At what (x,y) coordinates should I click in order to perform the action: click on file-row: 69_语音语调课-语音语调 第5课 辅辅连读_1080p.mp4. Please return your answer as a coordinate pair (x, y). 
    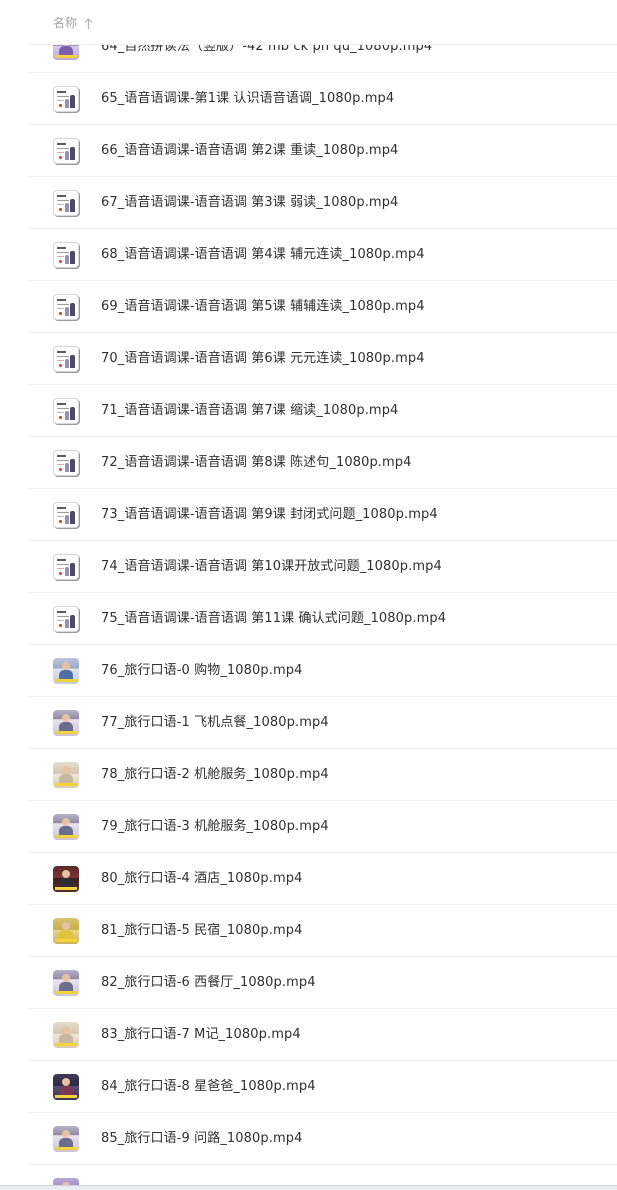
    Looking at the image, I should click on (322, 307).